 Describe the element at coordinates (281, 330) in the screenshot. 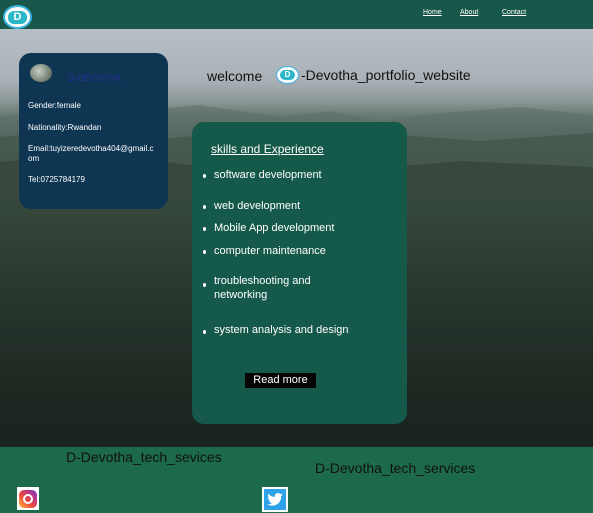

I see `skill-item: system analysis and design` at that location.